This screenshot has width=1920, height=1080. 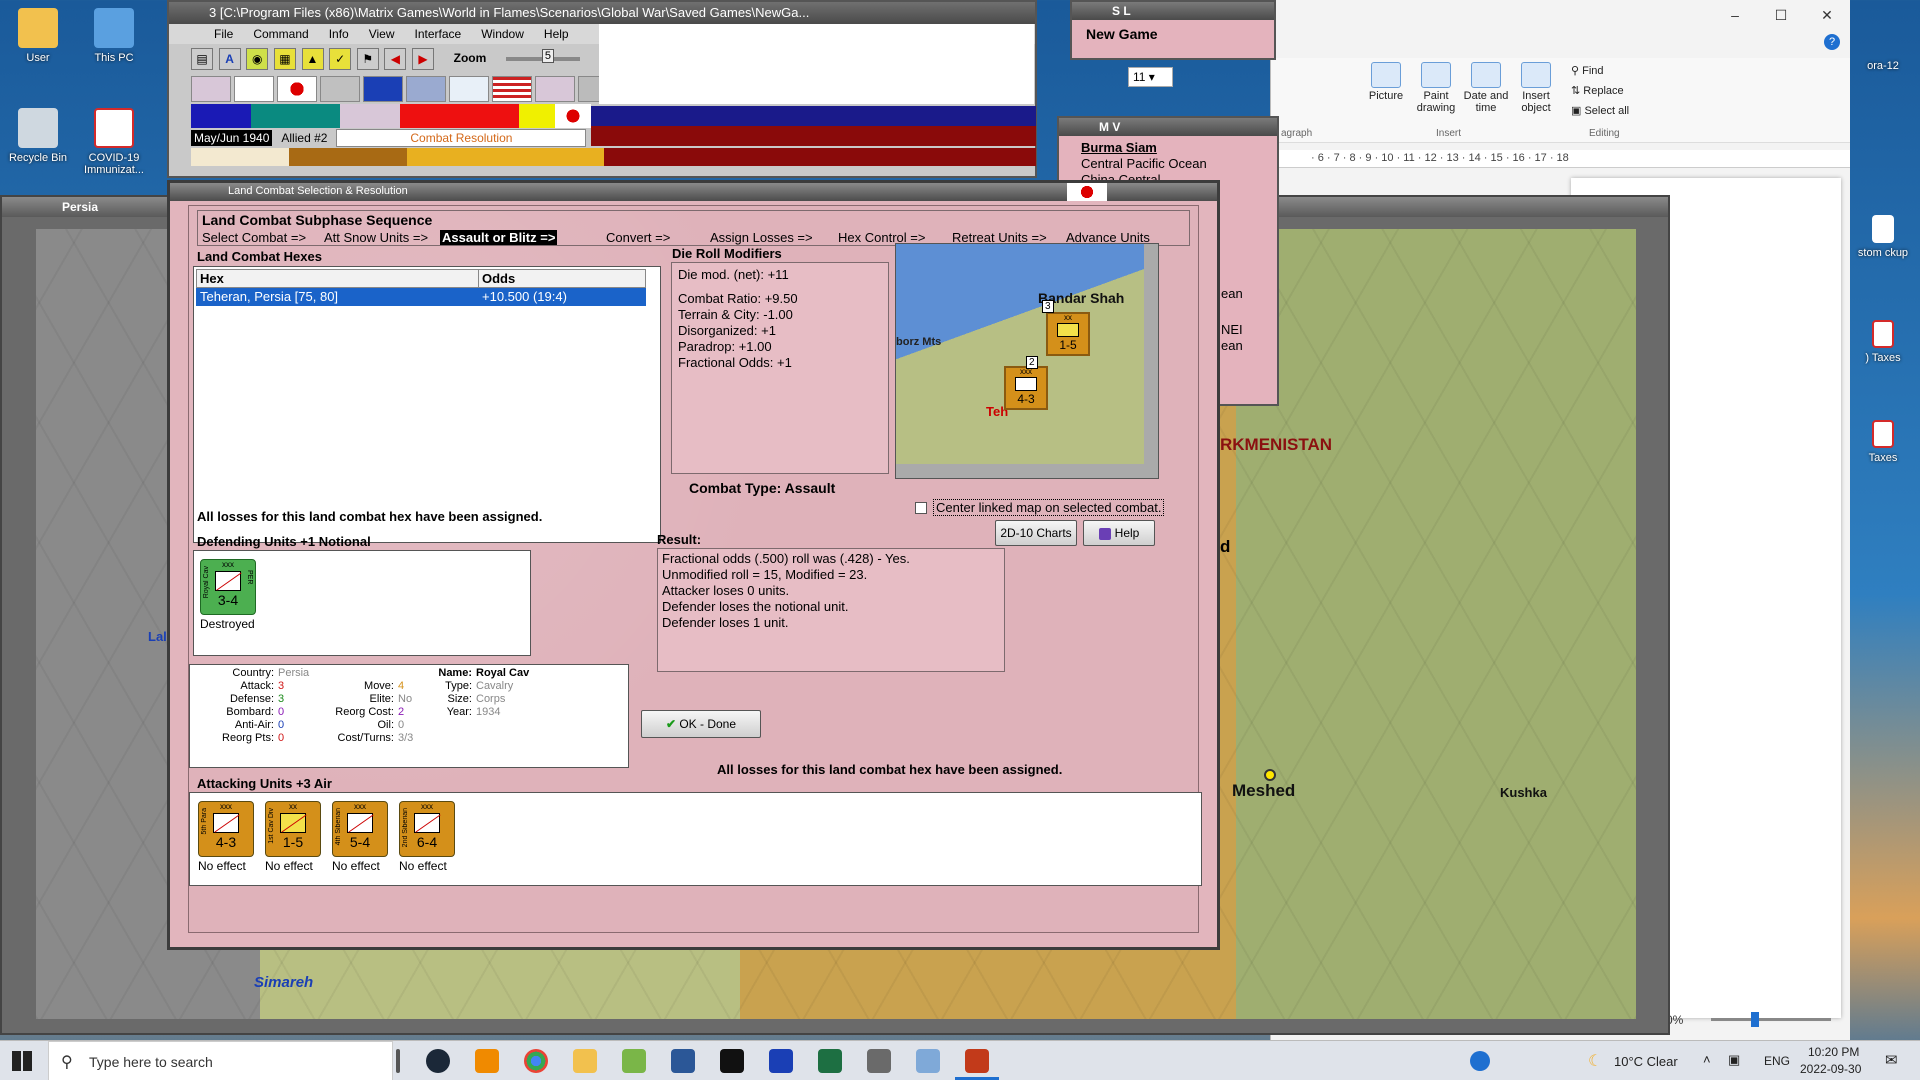 I want to click on close-button: ✕, so click(x=1827, y=15).